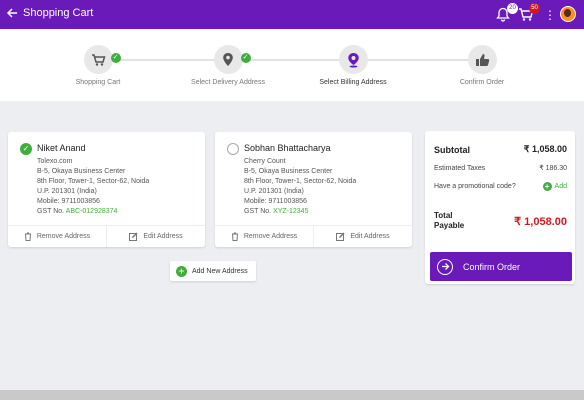  Describe the element at coordinates (292, 395) in the screenshot. I see `bottom-bar` at that location.